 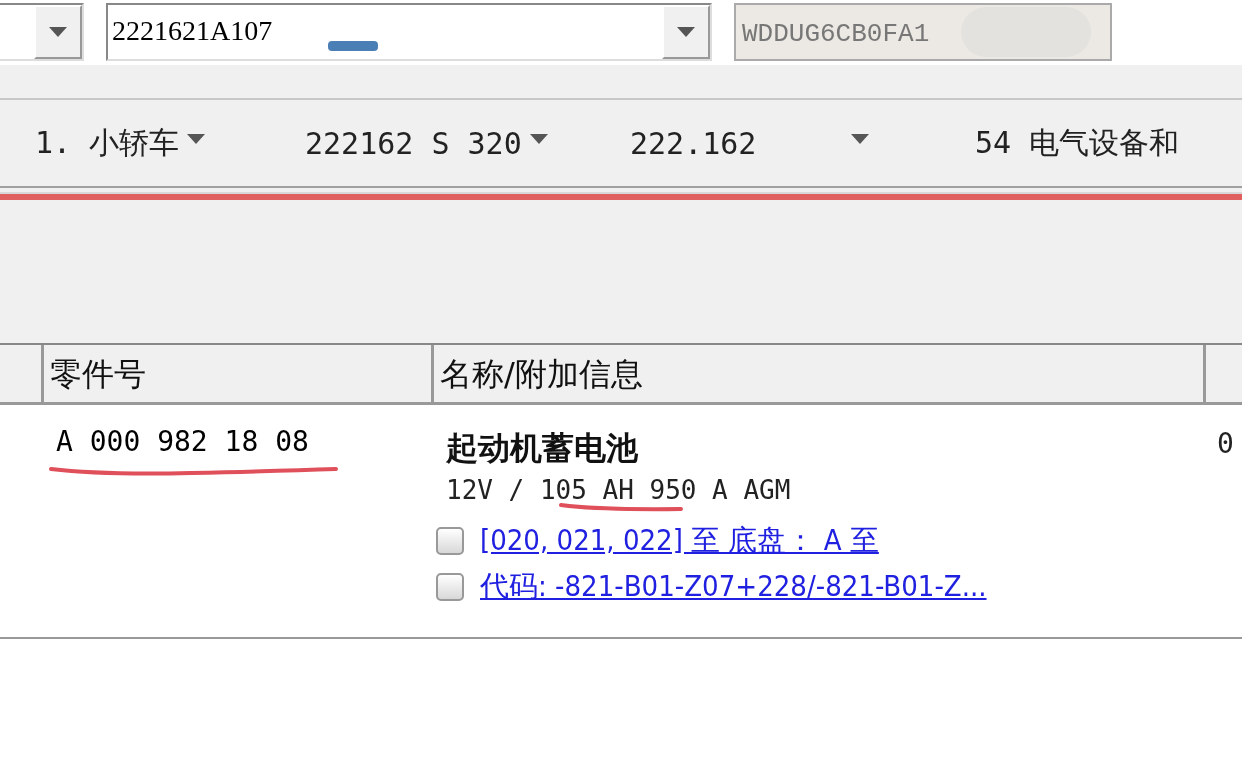 I want to click on model-combo-field: 2221621A107, so click(x=409, y=32).